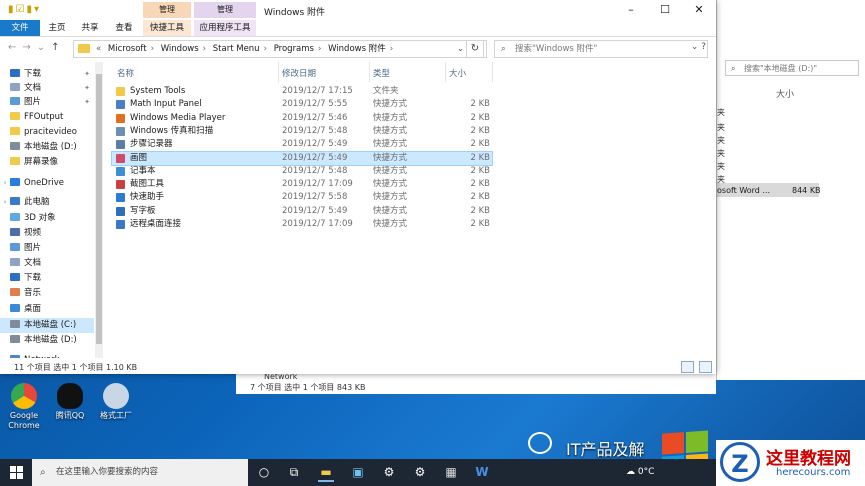 The width and height of the screenshot is (865, 486). I want to click on quick-access-toolbar: ▮☑▮▾, so click(24, 9).